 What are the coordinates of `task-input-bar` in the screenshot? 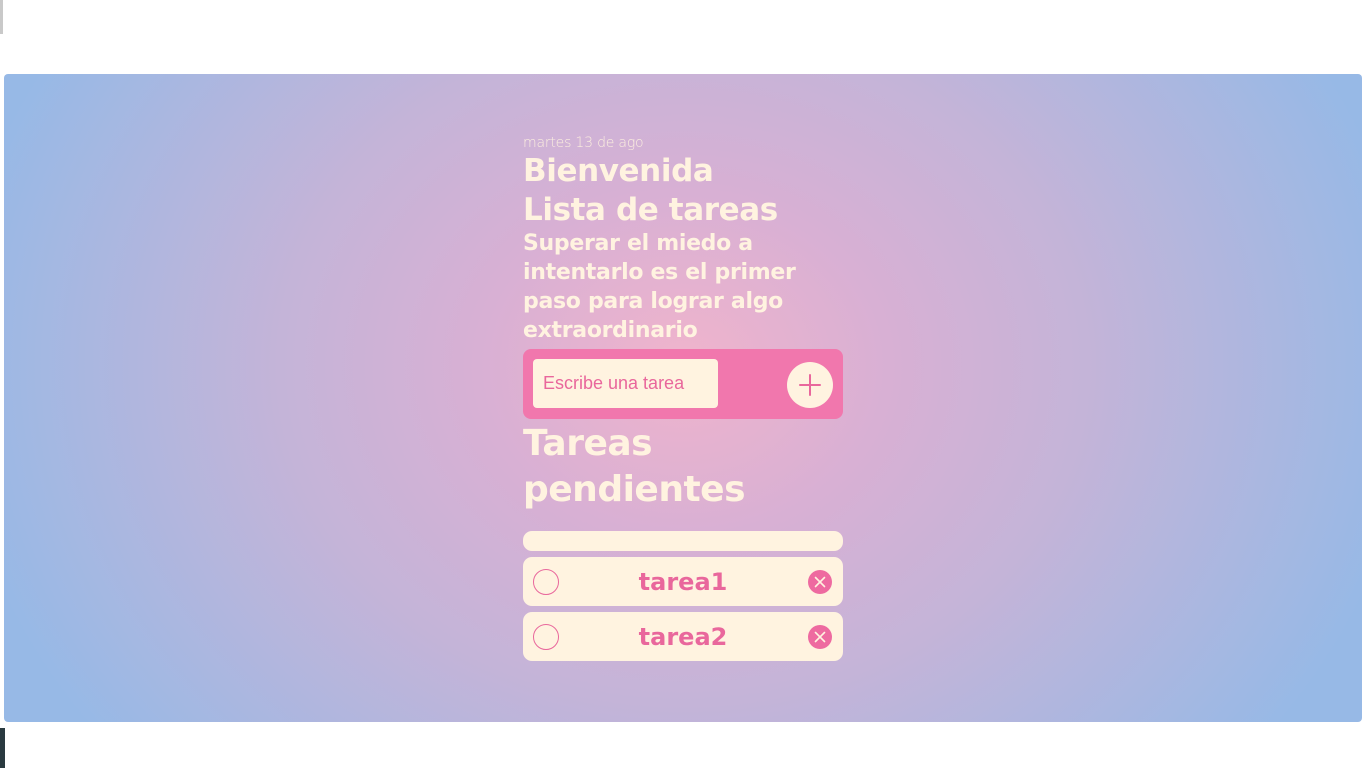 It's located at (683, 384).